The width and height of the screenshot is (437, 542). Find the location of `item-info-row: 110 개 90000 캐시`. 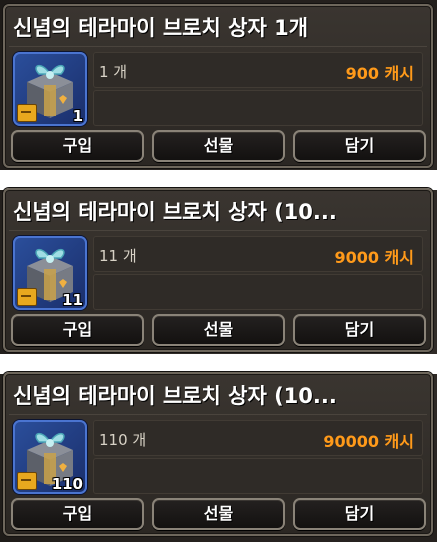

item-info-row: 110 개 90000 캐시 is located at coordinates (258, 438).